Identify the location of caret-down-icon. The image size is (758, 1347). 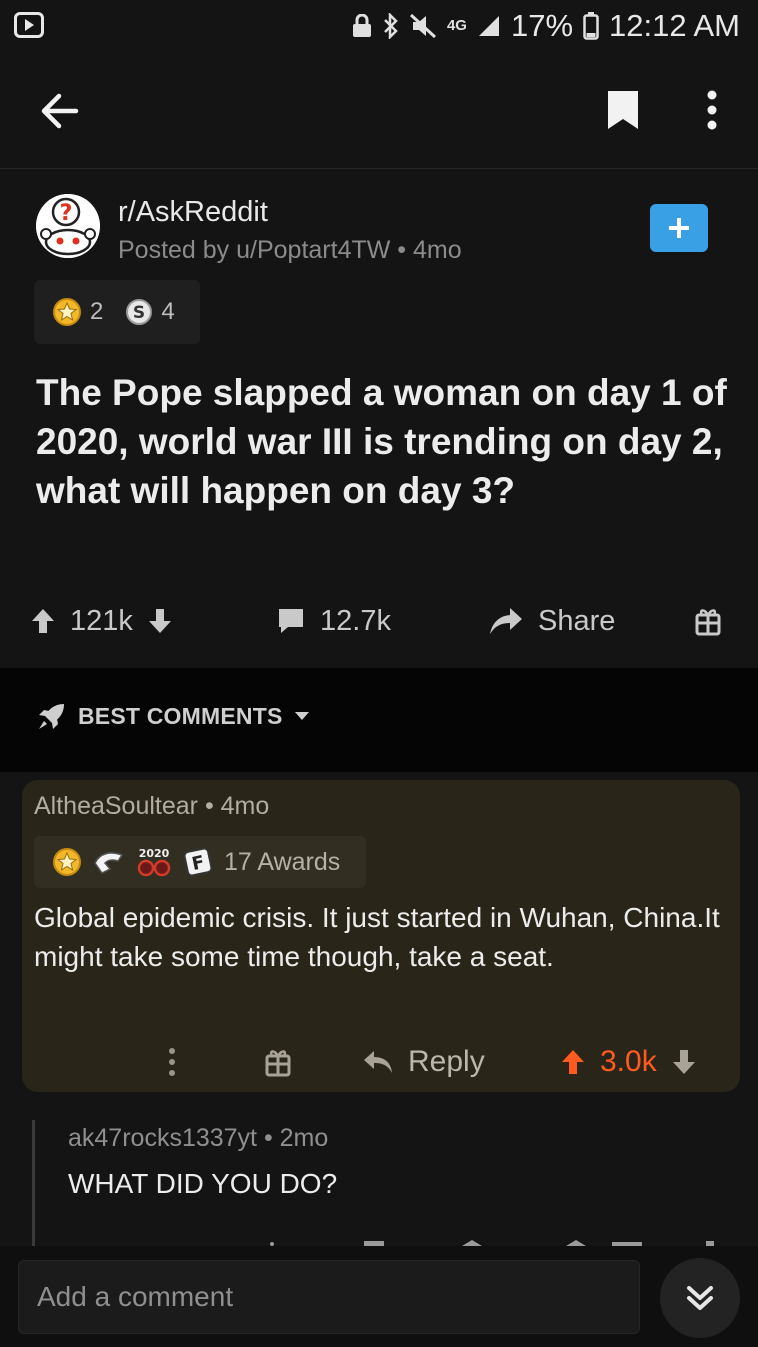
(301, 716).